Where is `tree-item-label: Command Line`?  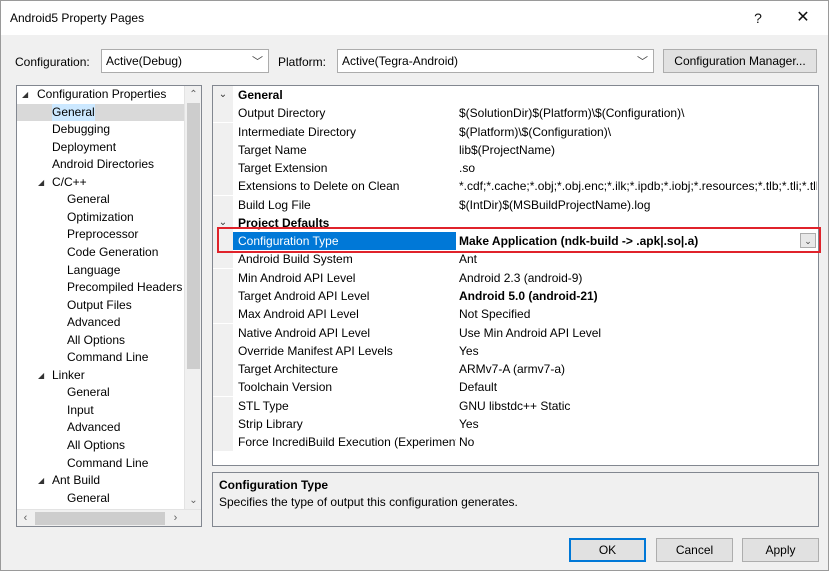
tree-item-label: Command Line is located at coordinates (108, 357).